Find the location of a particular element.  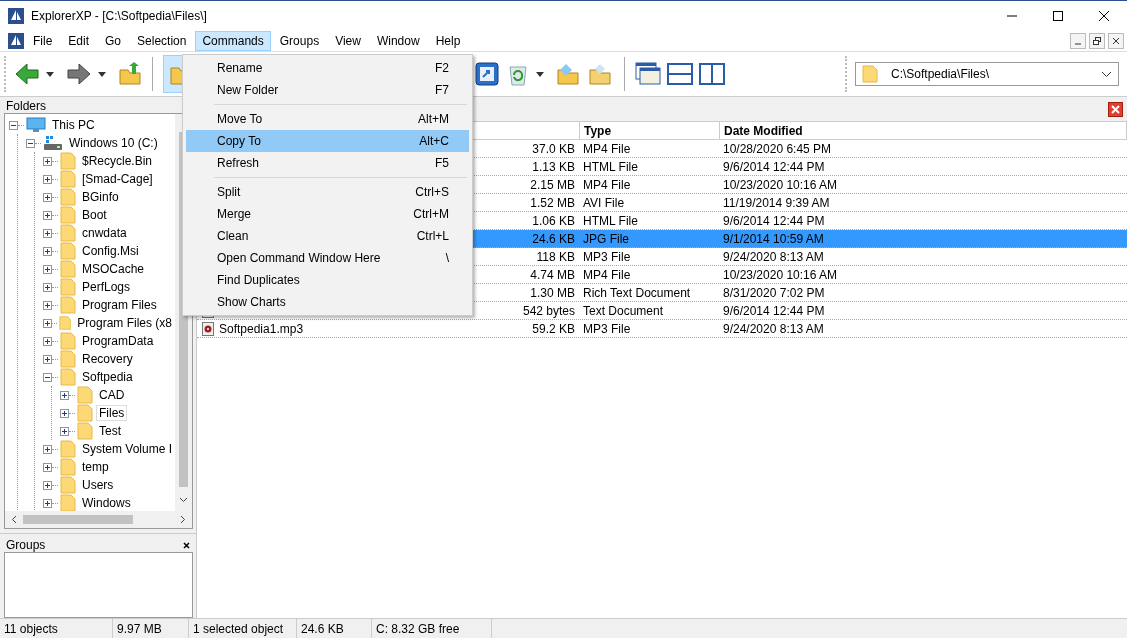

tree-item: This PC is located at coordinates (73, 125).